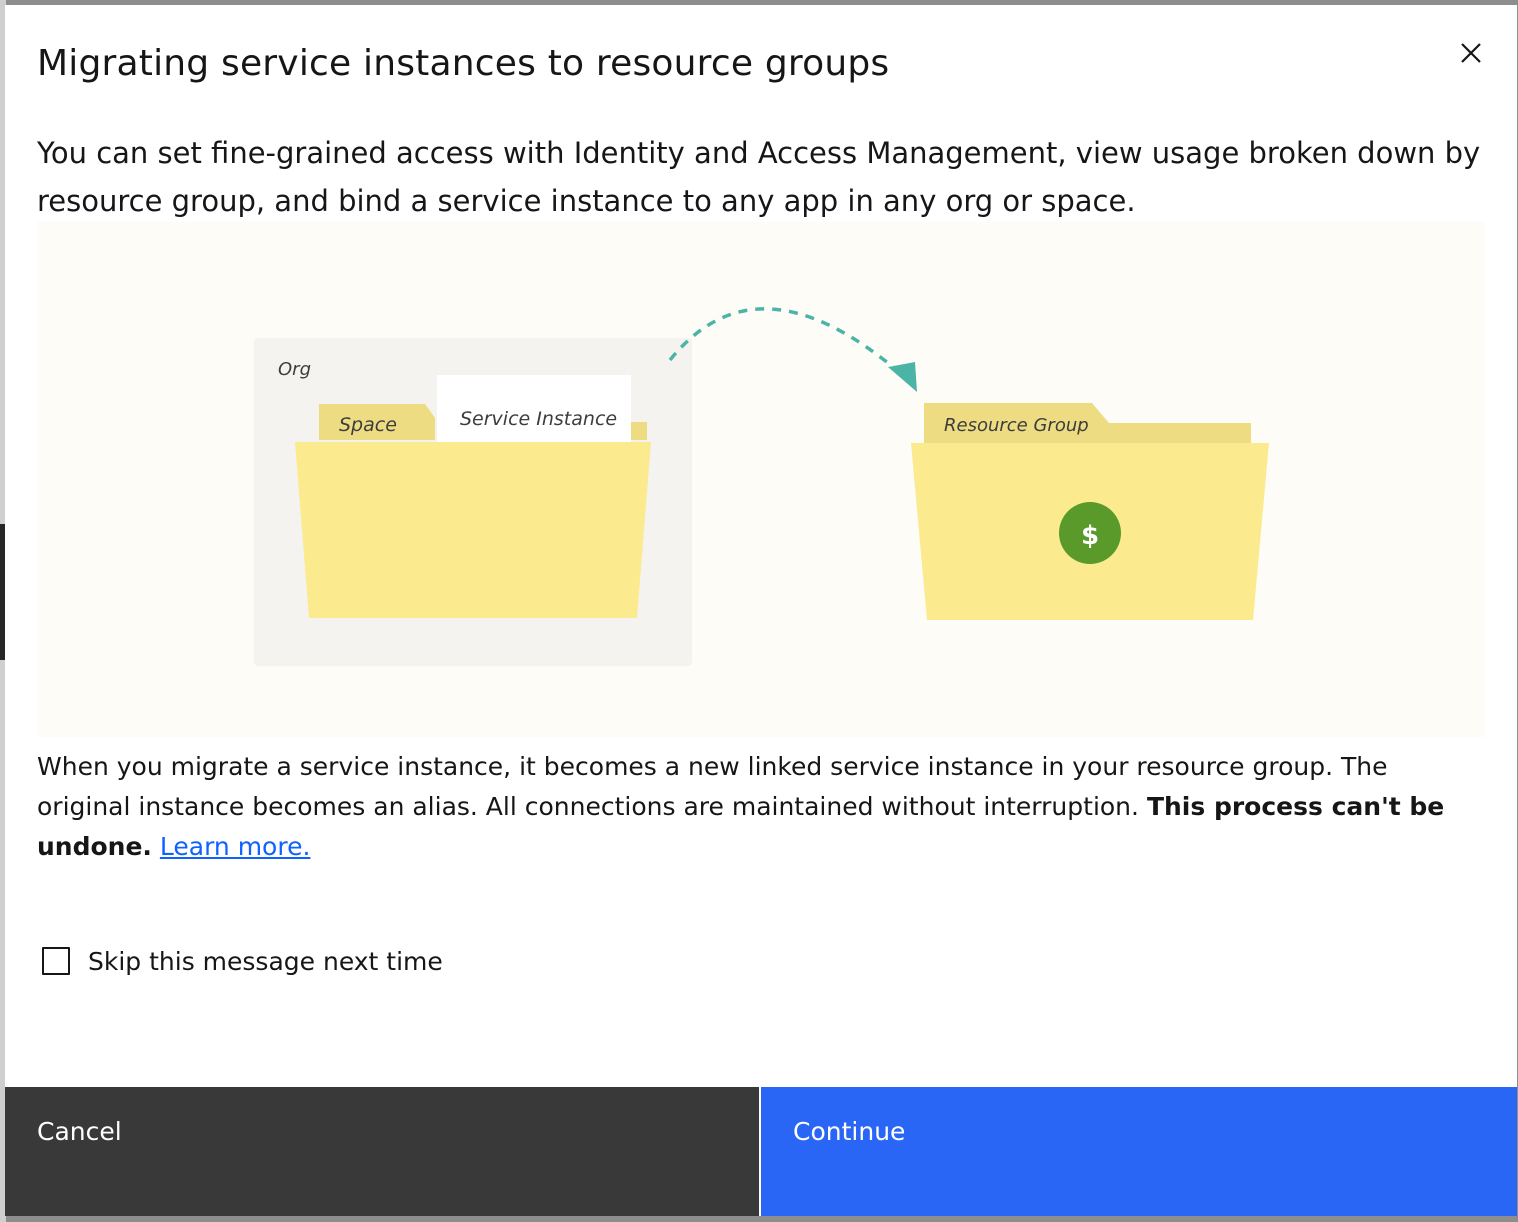 The width and height of the screenshot is (1518, 1222). What do you see at coordinates (538, 419) in the screenshot?
I see `service-instance-label: Service Instance` at bounding box center [538, 419].